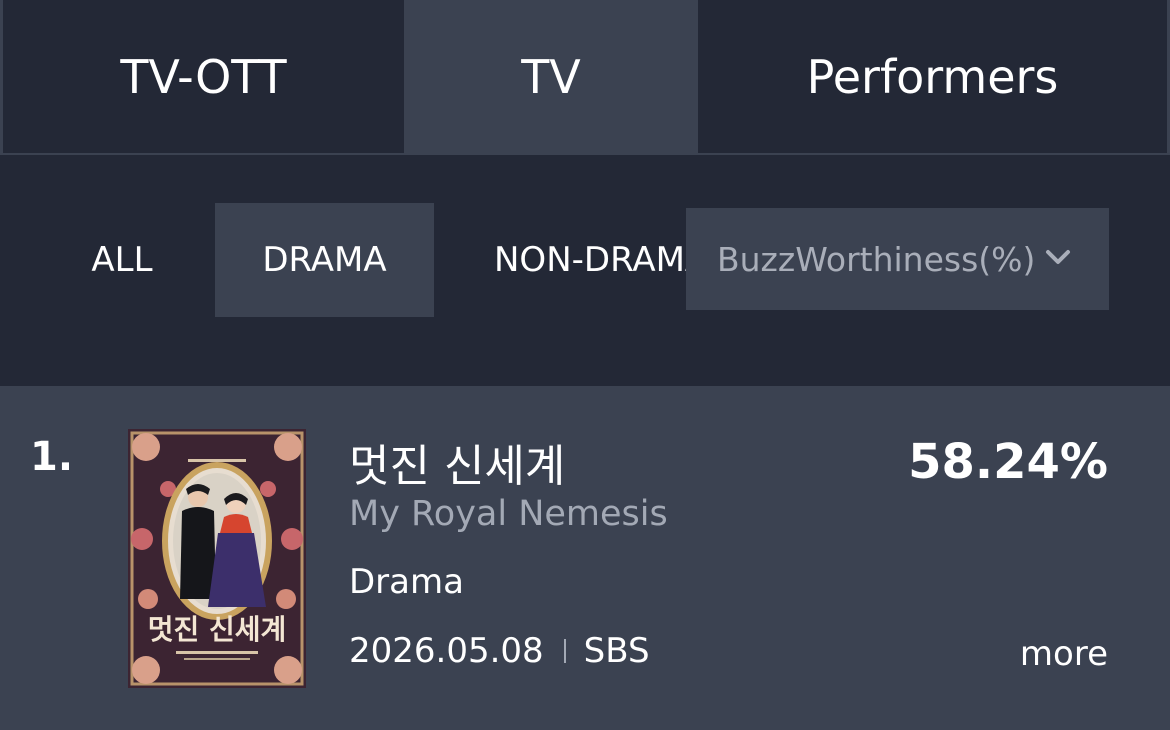  Describe the element at coordinates (1064, 654) in the screenshot. I see `more-link: more` at that location.